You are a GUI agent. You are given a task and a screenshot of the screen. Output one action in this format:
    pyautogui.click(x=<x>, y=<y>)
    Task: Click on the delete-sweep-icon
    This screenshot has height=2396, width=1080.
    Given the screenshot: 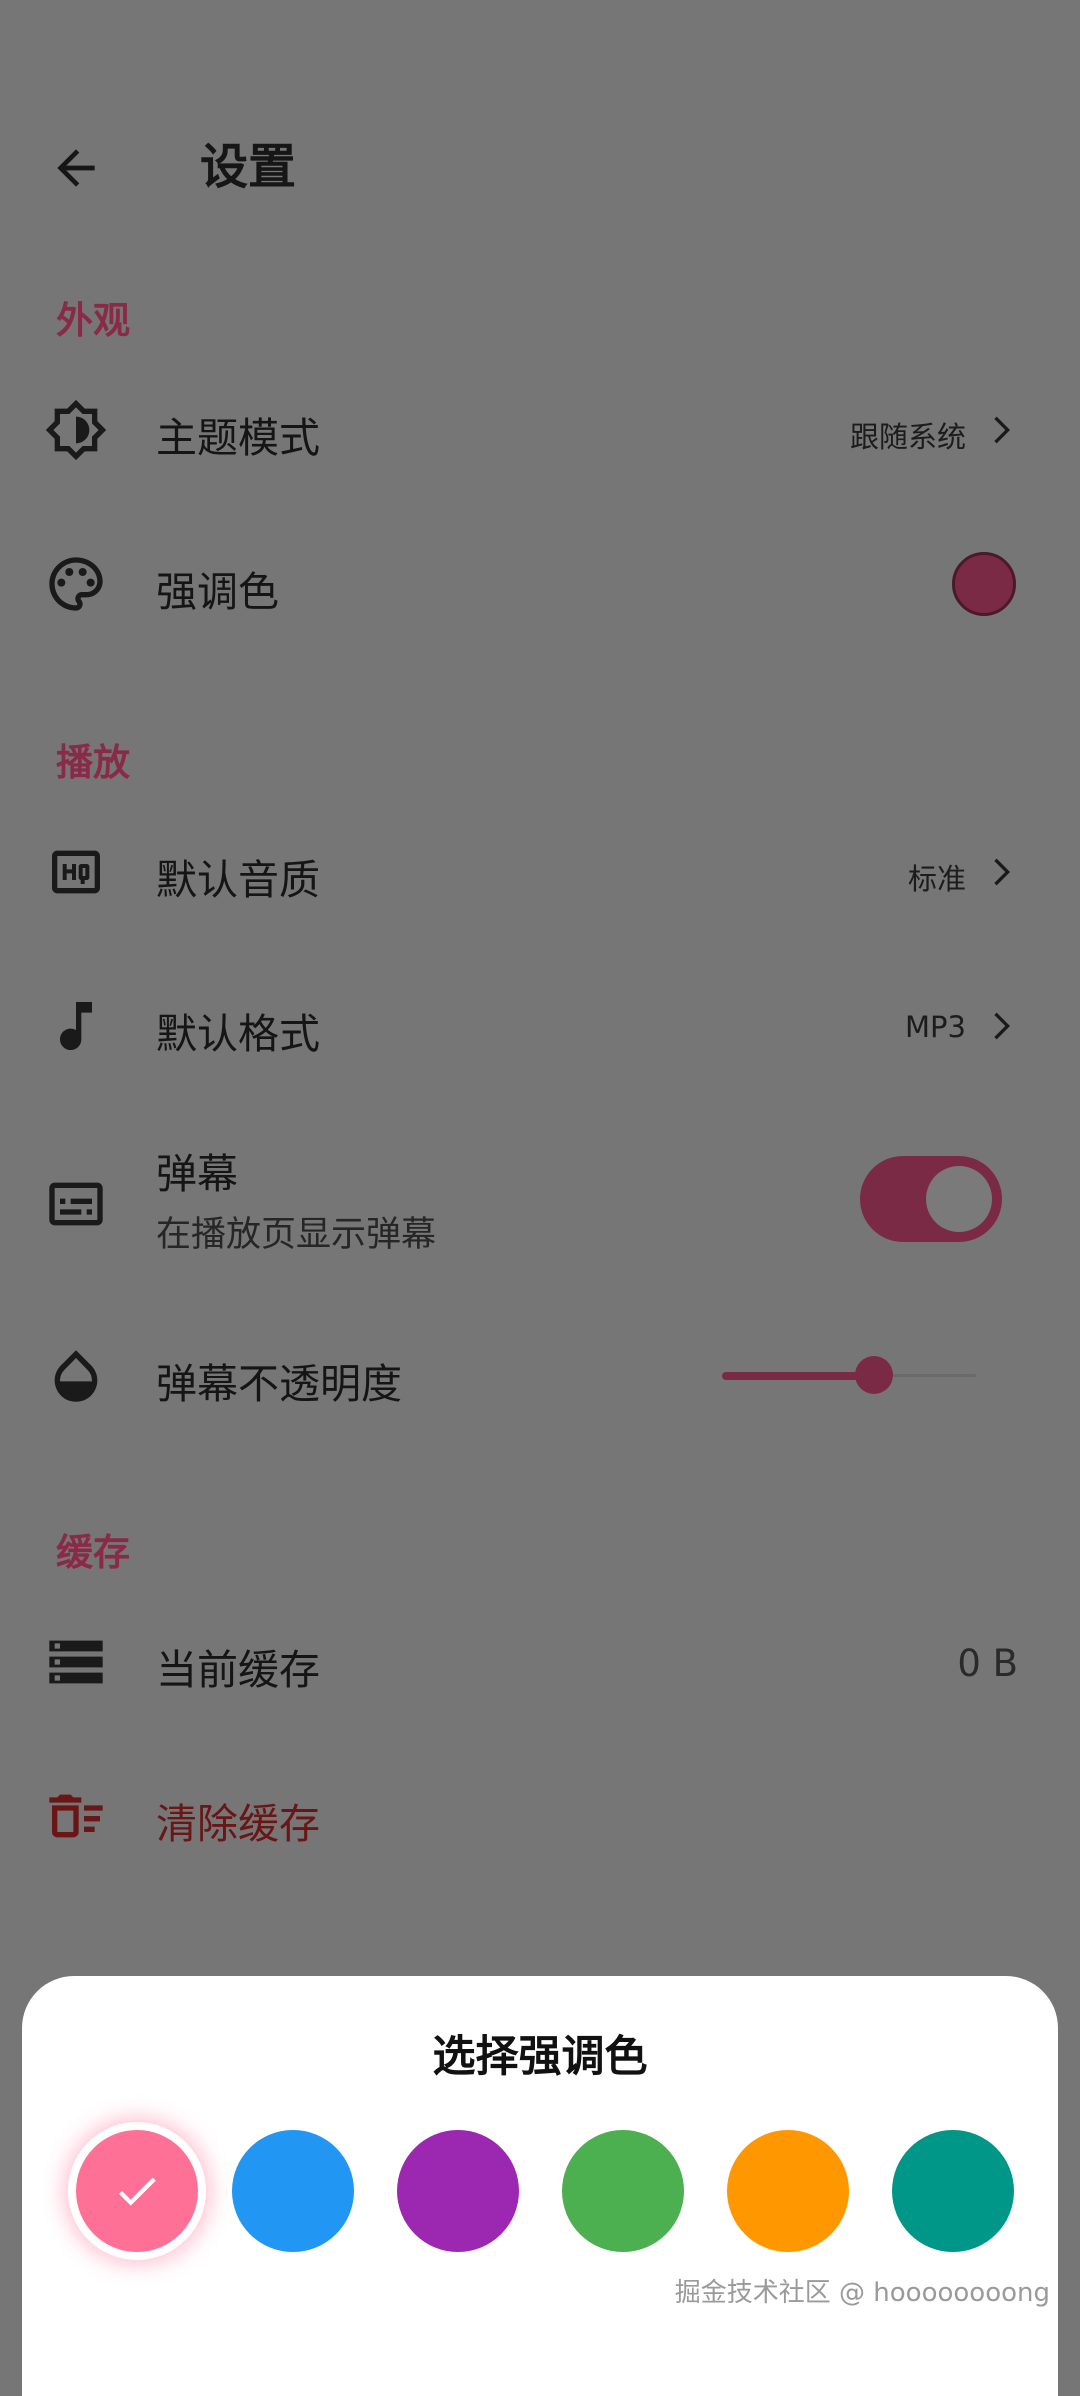 What is the action you would take?
    pyautogui.click(x=76, y=1816)
    